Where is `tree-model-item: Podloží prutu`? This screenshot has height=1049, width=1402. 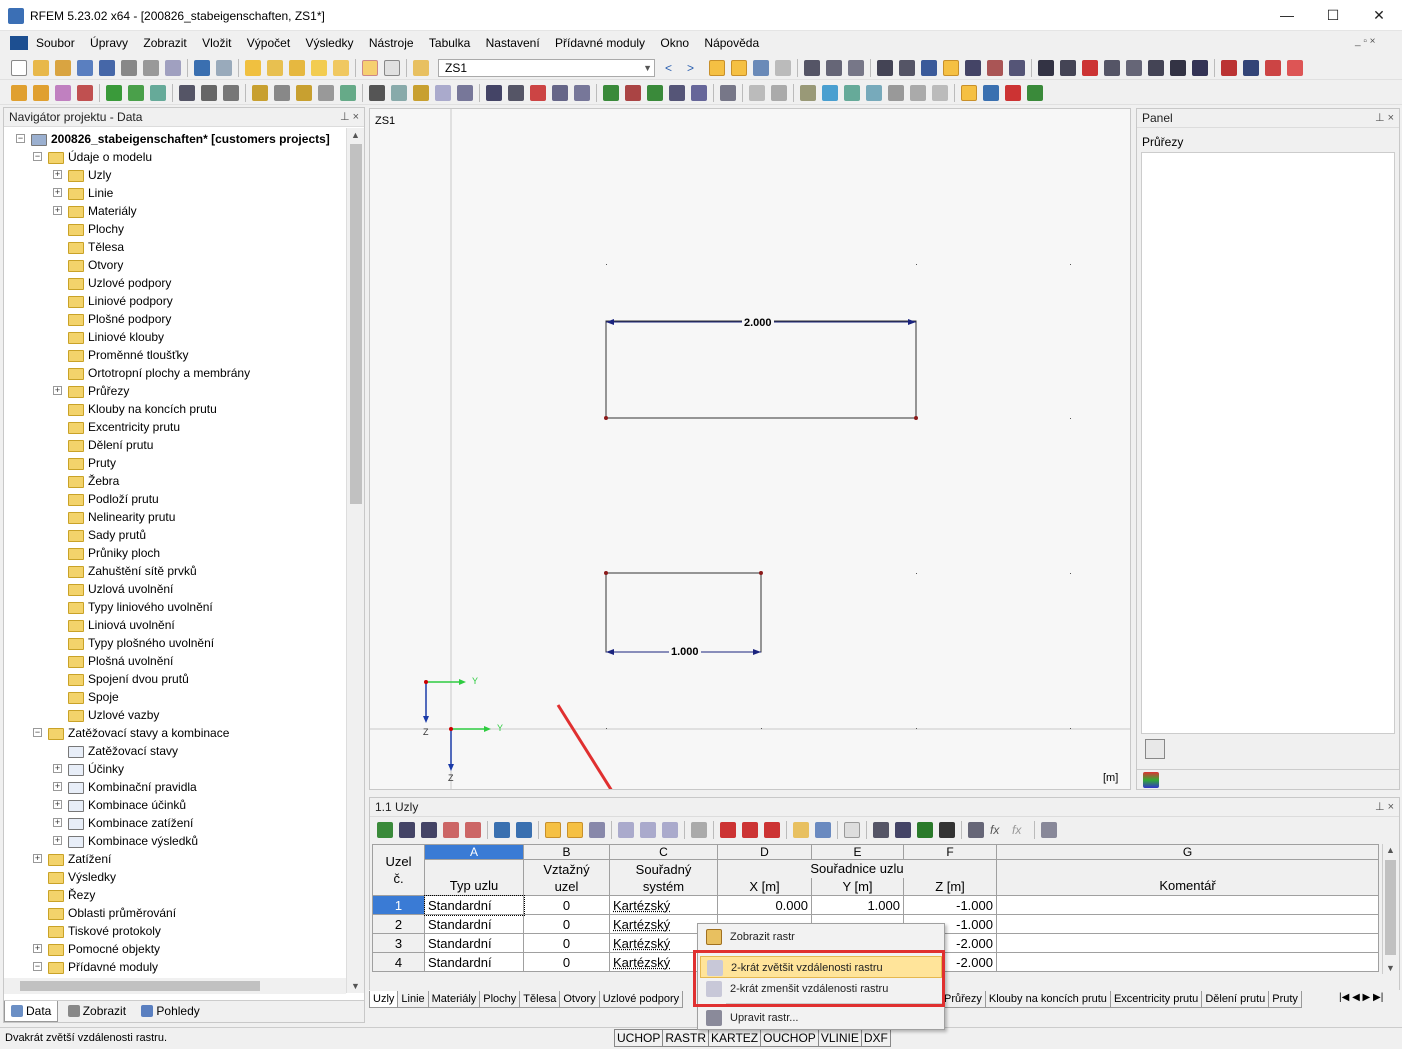 tree-model-item: Podloží prutu is located at coordinates (113, 499).